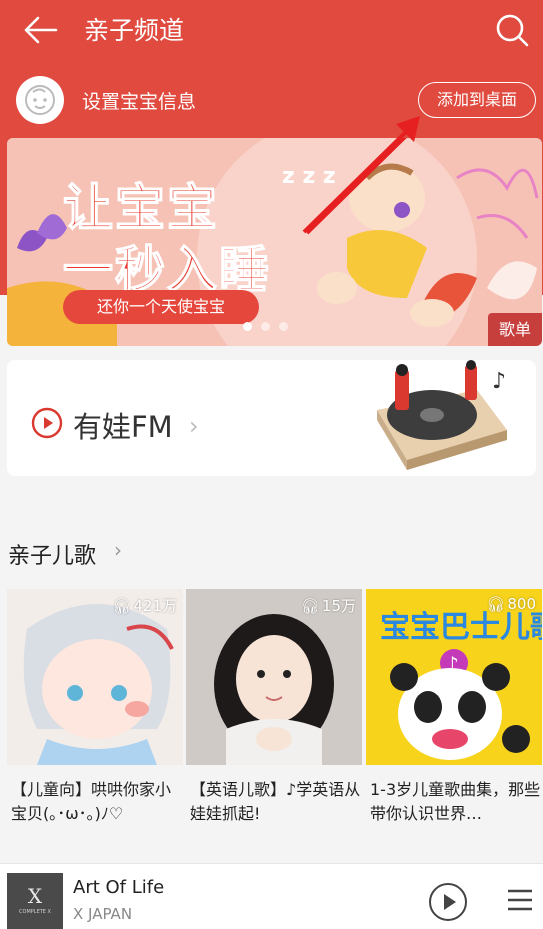 Image resolution: width=543 pixels, height=929 pixels. I want to click on playlist-cover: 宝宝巴士儿歌 ♪, so click(454, 677).